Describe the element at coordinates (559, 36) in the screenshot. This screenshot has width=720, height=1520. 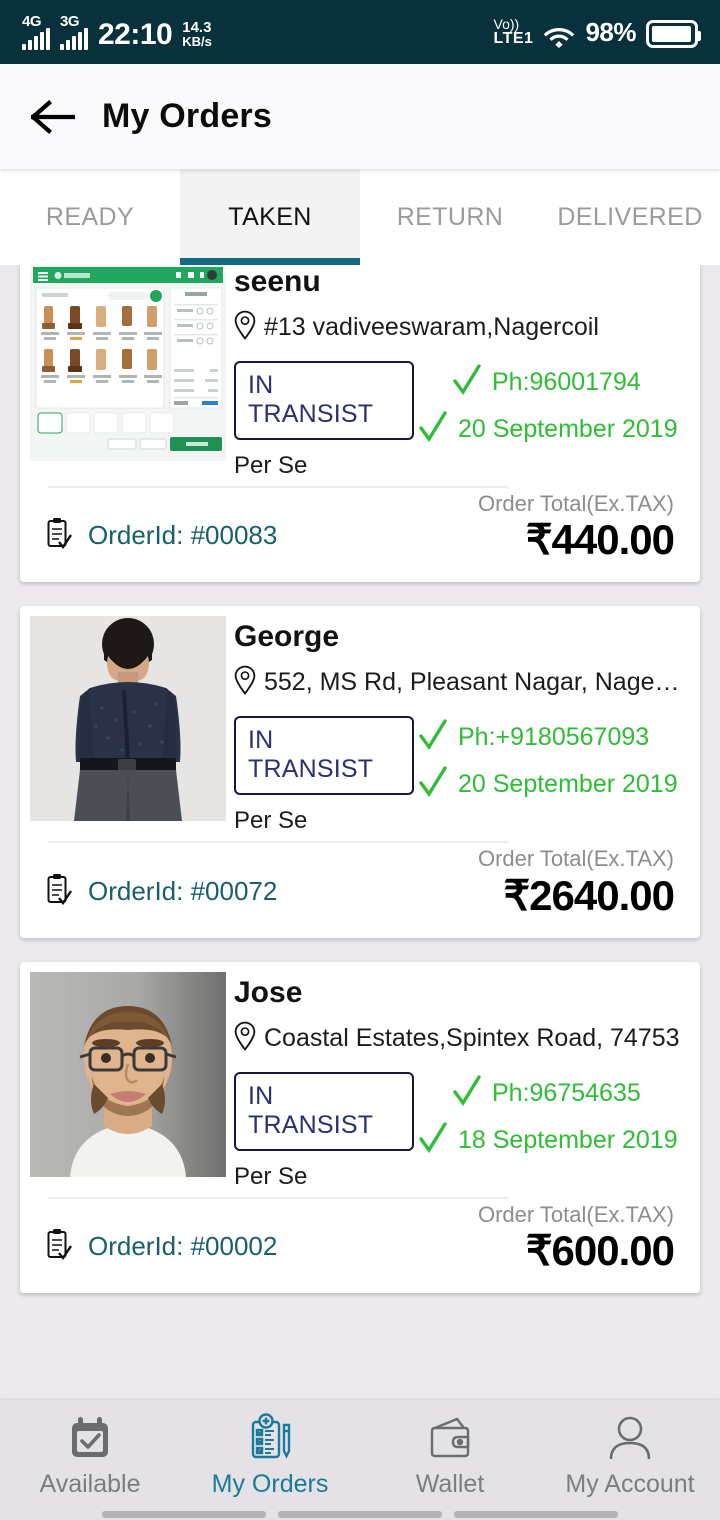
I see `wifi-icon` at that location.